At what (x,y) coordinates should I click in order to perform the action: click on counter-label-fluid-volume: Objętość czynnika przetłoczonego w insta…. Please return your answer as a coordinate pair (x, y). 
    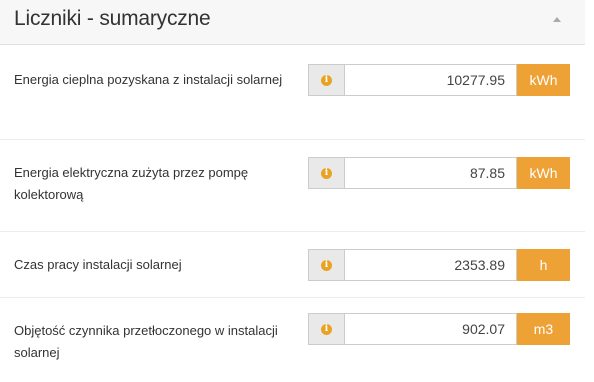
    Looking at the image, I should click on (146, 341).